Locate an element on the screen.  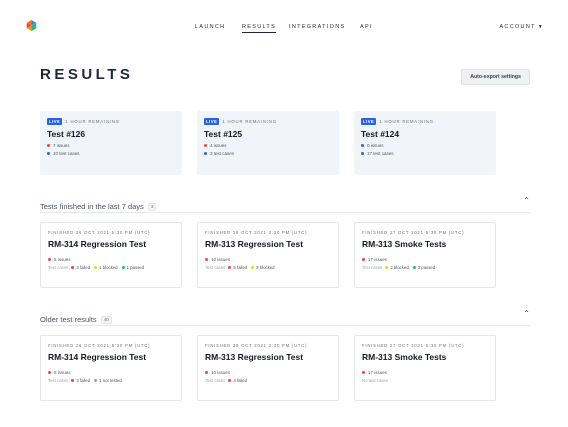
issues-count: 17 issues is located at coordinates (378, 259).